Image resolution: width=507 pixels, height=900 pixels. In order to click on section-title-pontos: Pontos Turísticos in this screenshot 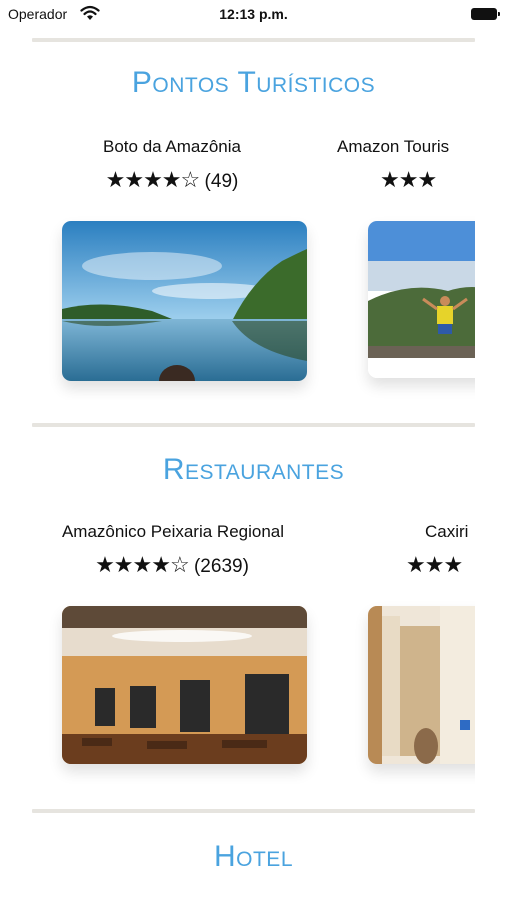, I will do `click(253, 82)`.